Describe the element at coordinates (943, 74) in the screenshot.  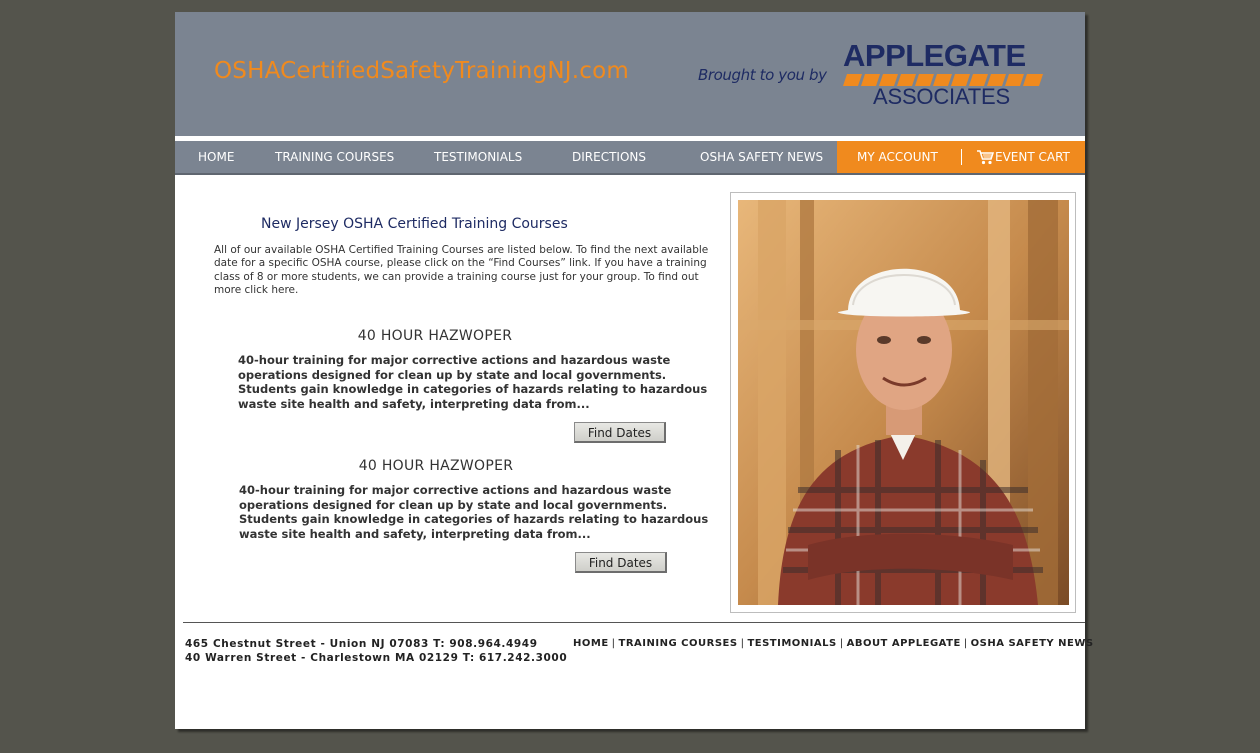
I see `applegate-associates-logo: APPLEGATE ASSOCIATES` at that location.